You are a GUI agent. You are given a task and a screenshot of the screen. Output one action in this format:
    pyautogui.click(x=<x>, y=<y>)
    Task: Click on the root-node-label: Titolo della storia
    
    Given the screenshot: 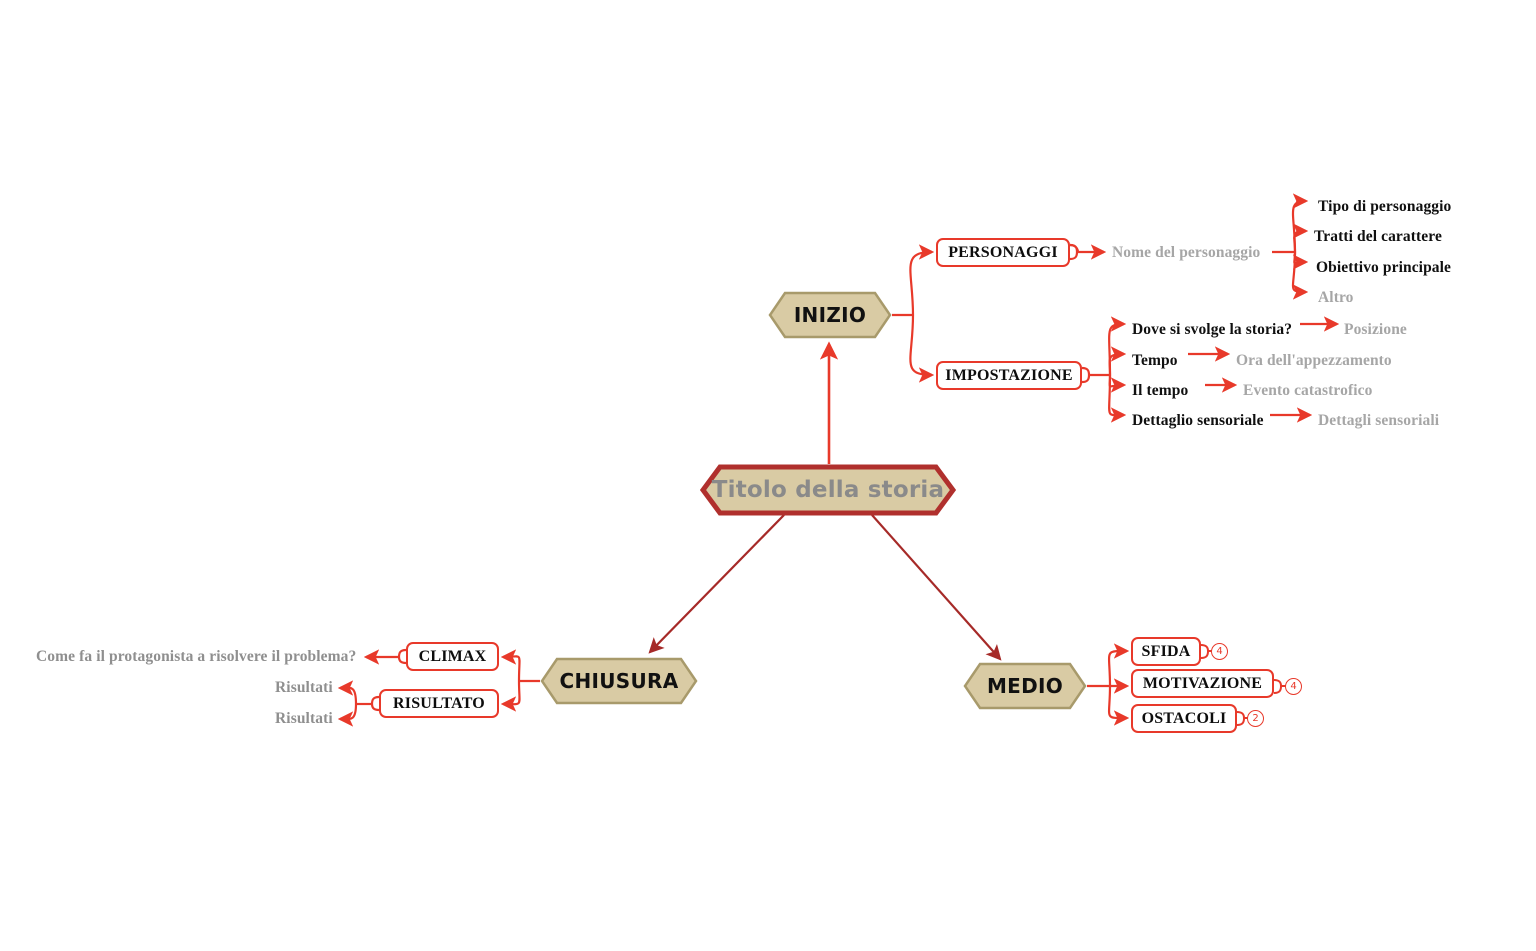 What is the action you would take?
    pyautogui.click(x=828, y=490)
    